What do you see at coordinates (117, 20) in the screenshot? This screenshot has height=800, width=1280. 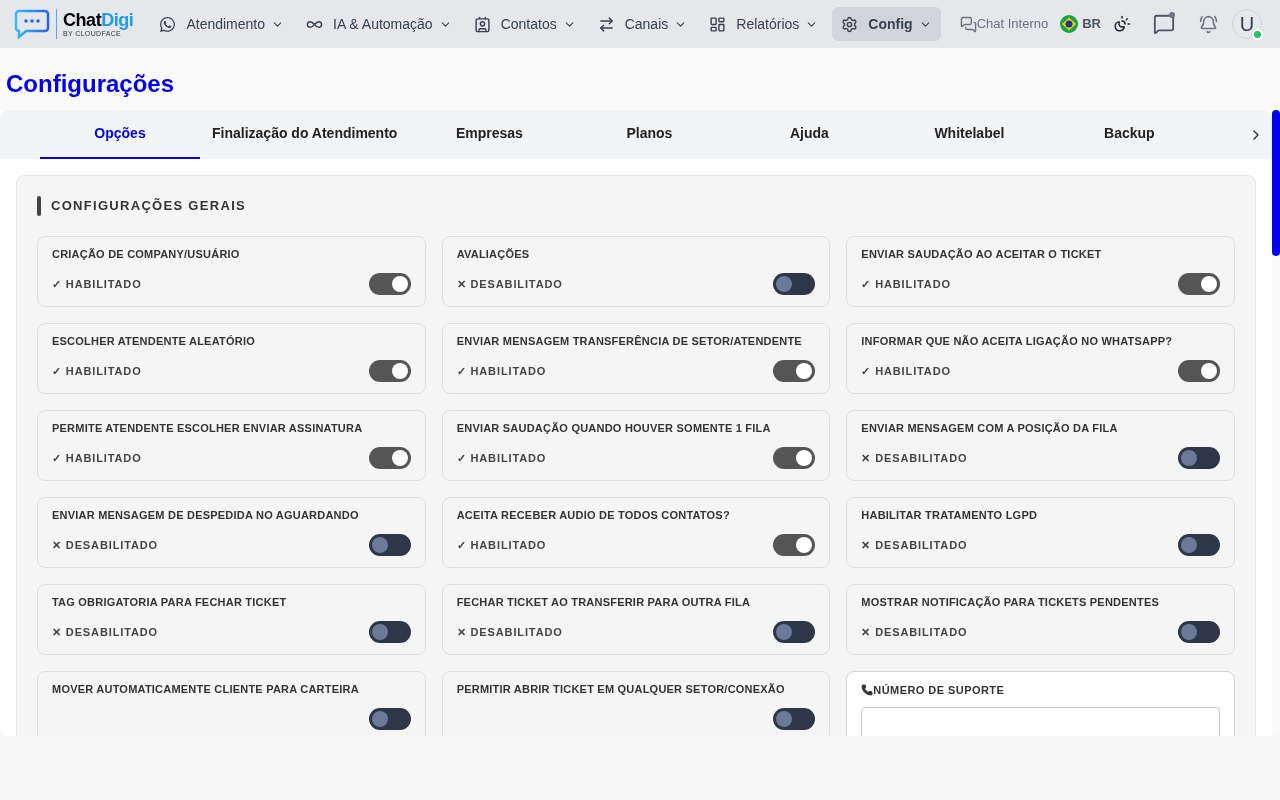 I see `logo-text: Digi` at bounding box center [117, 20].